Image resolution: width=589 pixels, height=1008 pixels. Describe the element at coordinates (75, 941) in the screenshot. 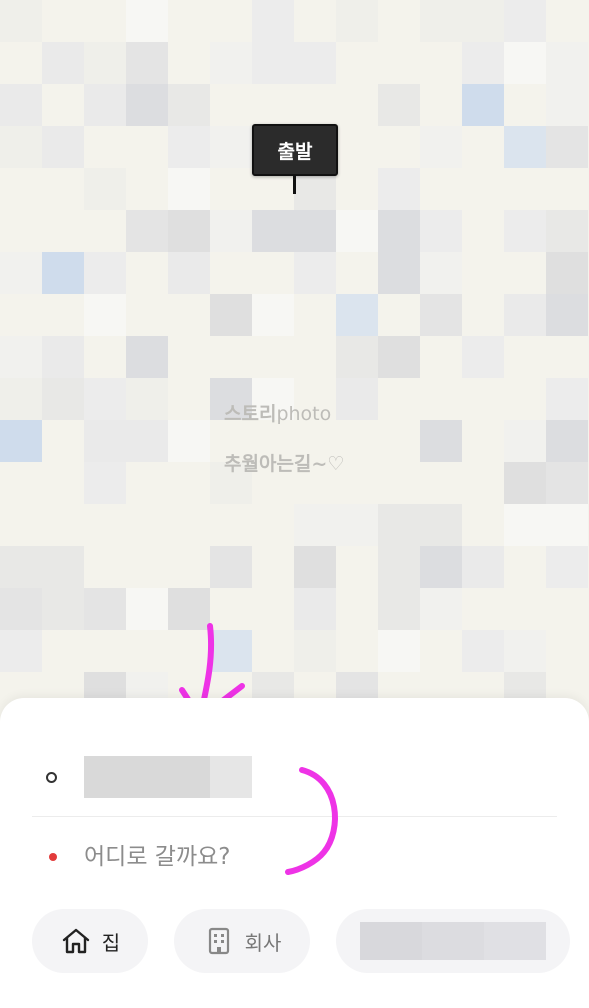

I see `home-icon` at that location.